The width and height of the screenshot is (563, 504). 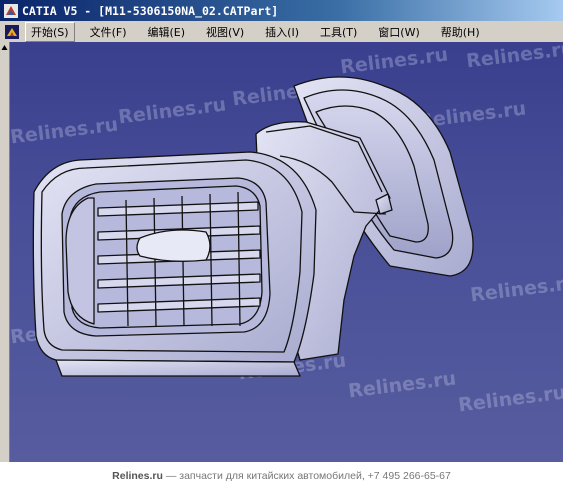 I want to click on title-bar: CATIA V5 - [M11-5306150NA_02.CATPart], so click(x=281, y=10).